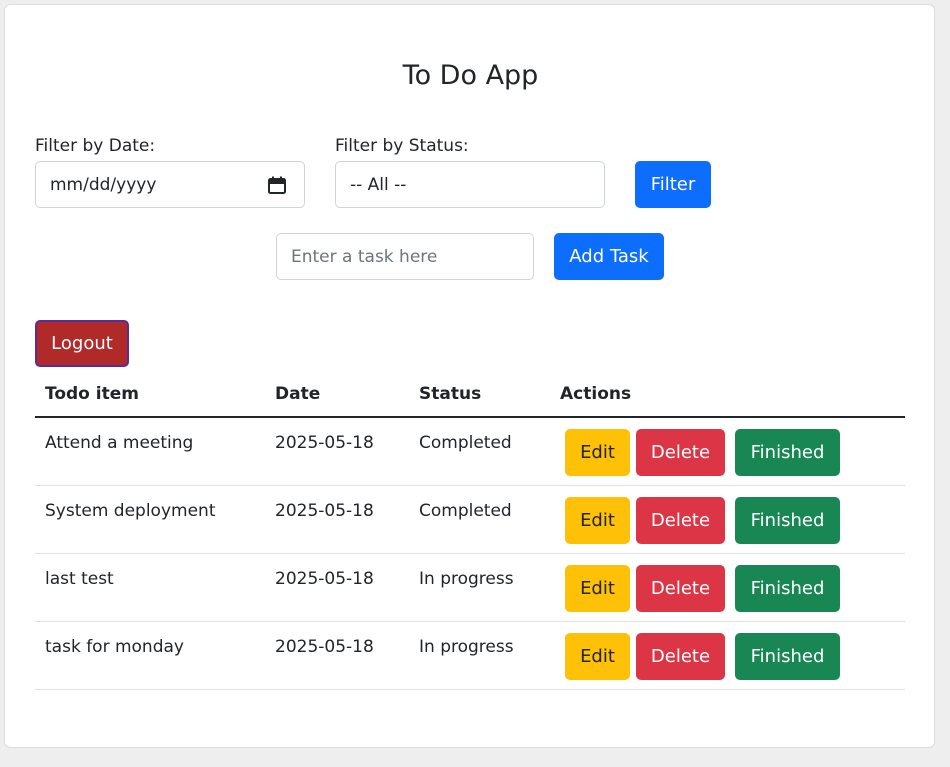 This screenshot has width=950, height=767. Describe the element at coordinates (130, 511) in the screenshot. I see `row-item: System deployment` at that location.